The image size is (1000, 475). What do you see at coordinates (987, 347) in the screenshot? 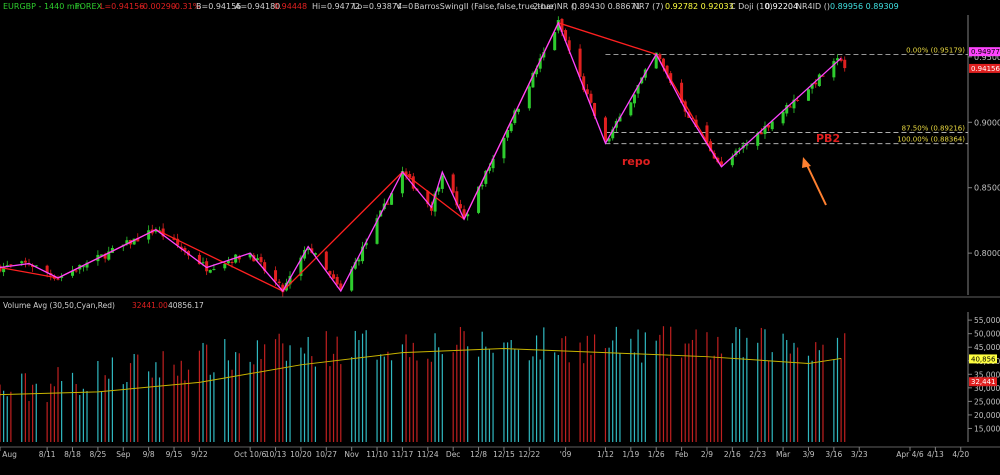
I see `volume-y-tick-label: 45,000` at bounding box center [987, 347].